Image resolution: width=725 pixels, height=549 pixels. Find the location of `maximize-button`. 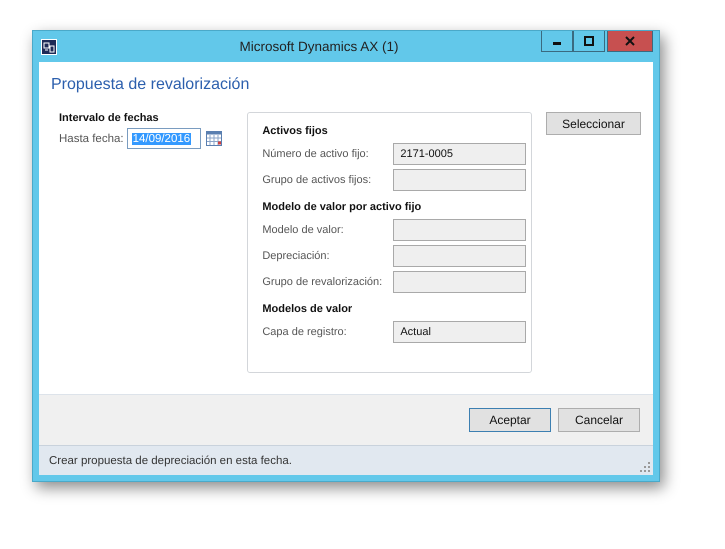

maximize-button is located at coordinates (589, 41).